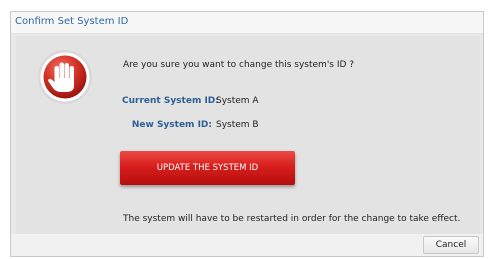 The image size is (489, 259). What do you see at coordinates (65, 77) in the screenshot?
I see `stop-hand-icon` at bounding box center [65, 77].